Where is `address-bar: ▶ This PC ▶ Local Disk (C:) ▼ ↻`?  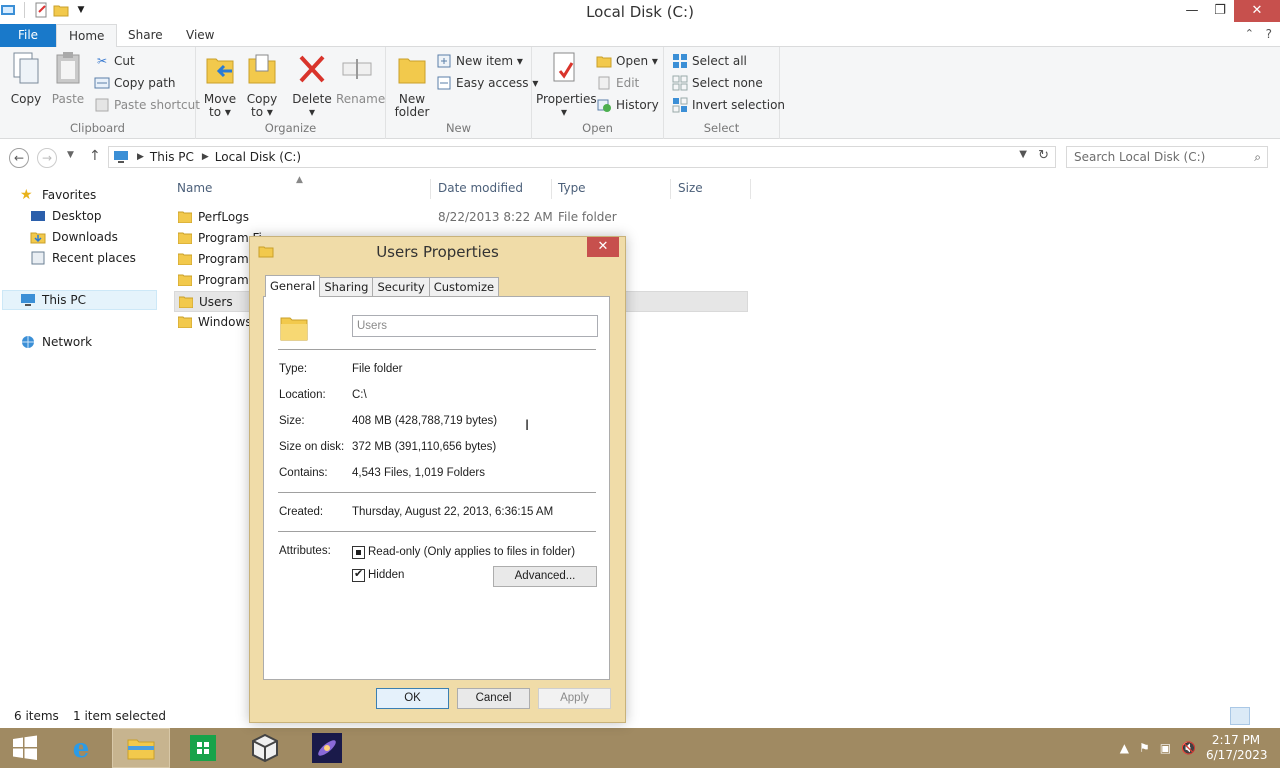
address-bar: ▶ This PC ▶ Local Disk (C:) ▼ ↻ is located at coordinates (582, 157).